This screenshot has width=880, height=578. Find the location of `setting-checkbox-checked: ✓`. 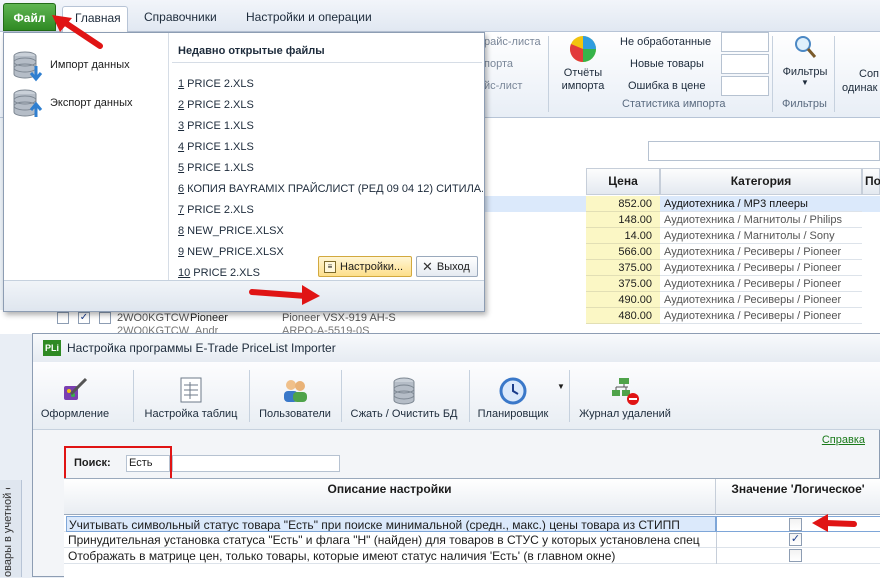

setting-checkbox-checked: ✓ is located at coordinates (795, 539).